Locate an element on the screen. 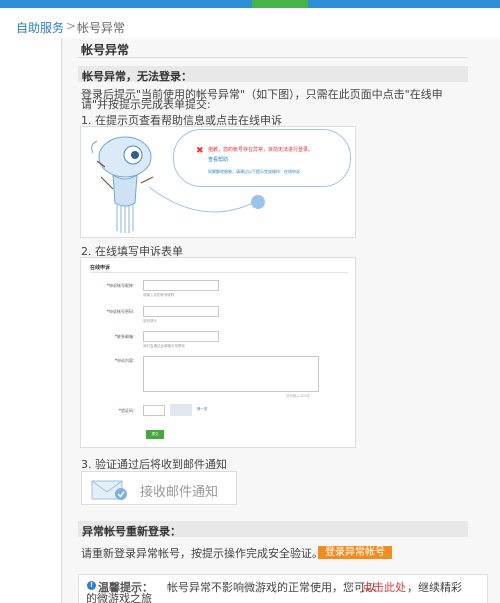 This screenshot has height=603, width=500. field-hint: 密码提示 is located at coordinates (150, 321).